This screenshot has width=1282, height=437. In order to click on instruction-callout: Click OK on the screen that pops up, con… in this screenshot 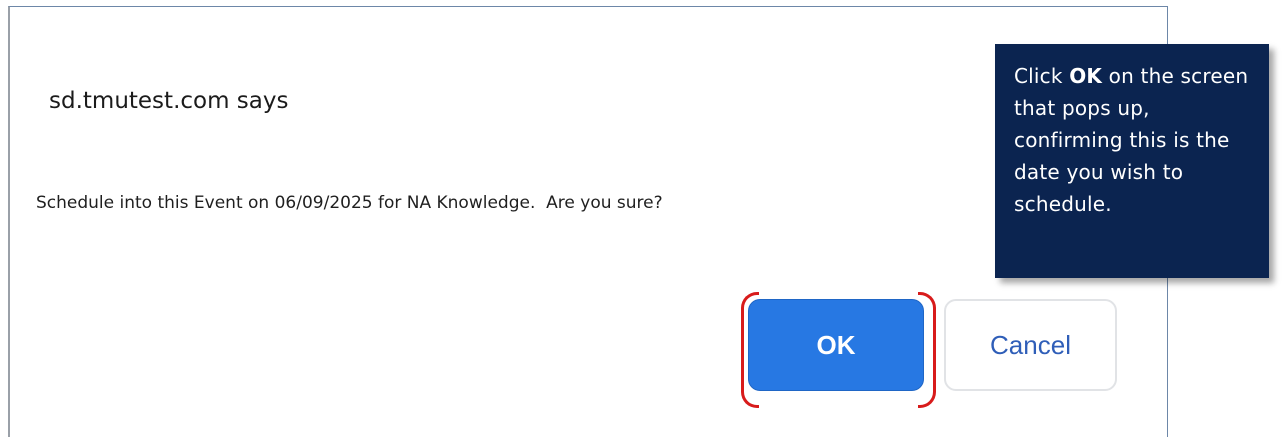, I will do `click(1132, 161)`.